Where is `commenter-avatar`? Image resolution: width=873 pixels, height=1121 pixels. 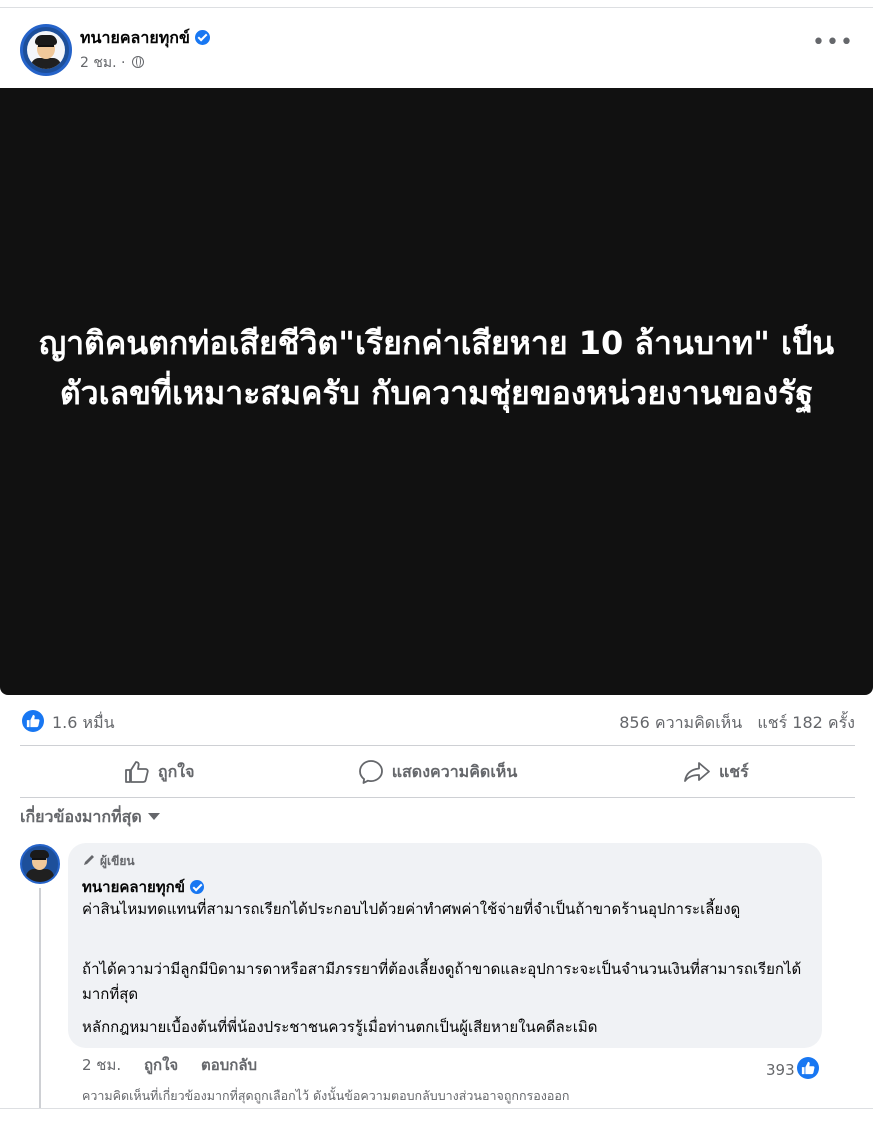 commenter-avatar is located at coordinates (40, 864).